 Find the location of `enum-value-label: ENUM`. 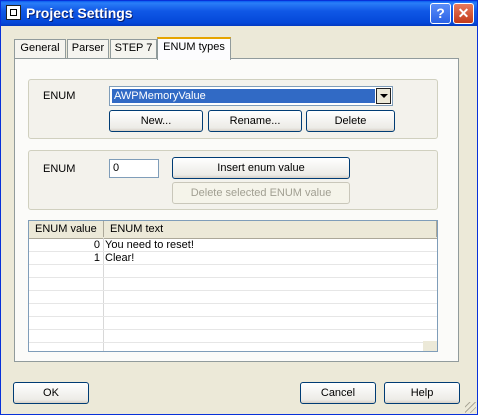

enum-value-label: ENUM is located at coordinates (59, 169).